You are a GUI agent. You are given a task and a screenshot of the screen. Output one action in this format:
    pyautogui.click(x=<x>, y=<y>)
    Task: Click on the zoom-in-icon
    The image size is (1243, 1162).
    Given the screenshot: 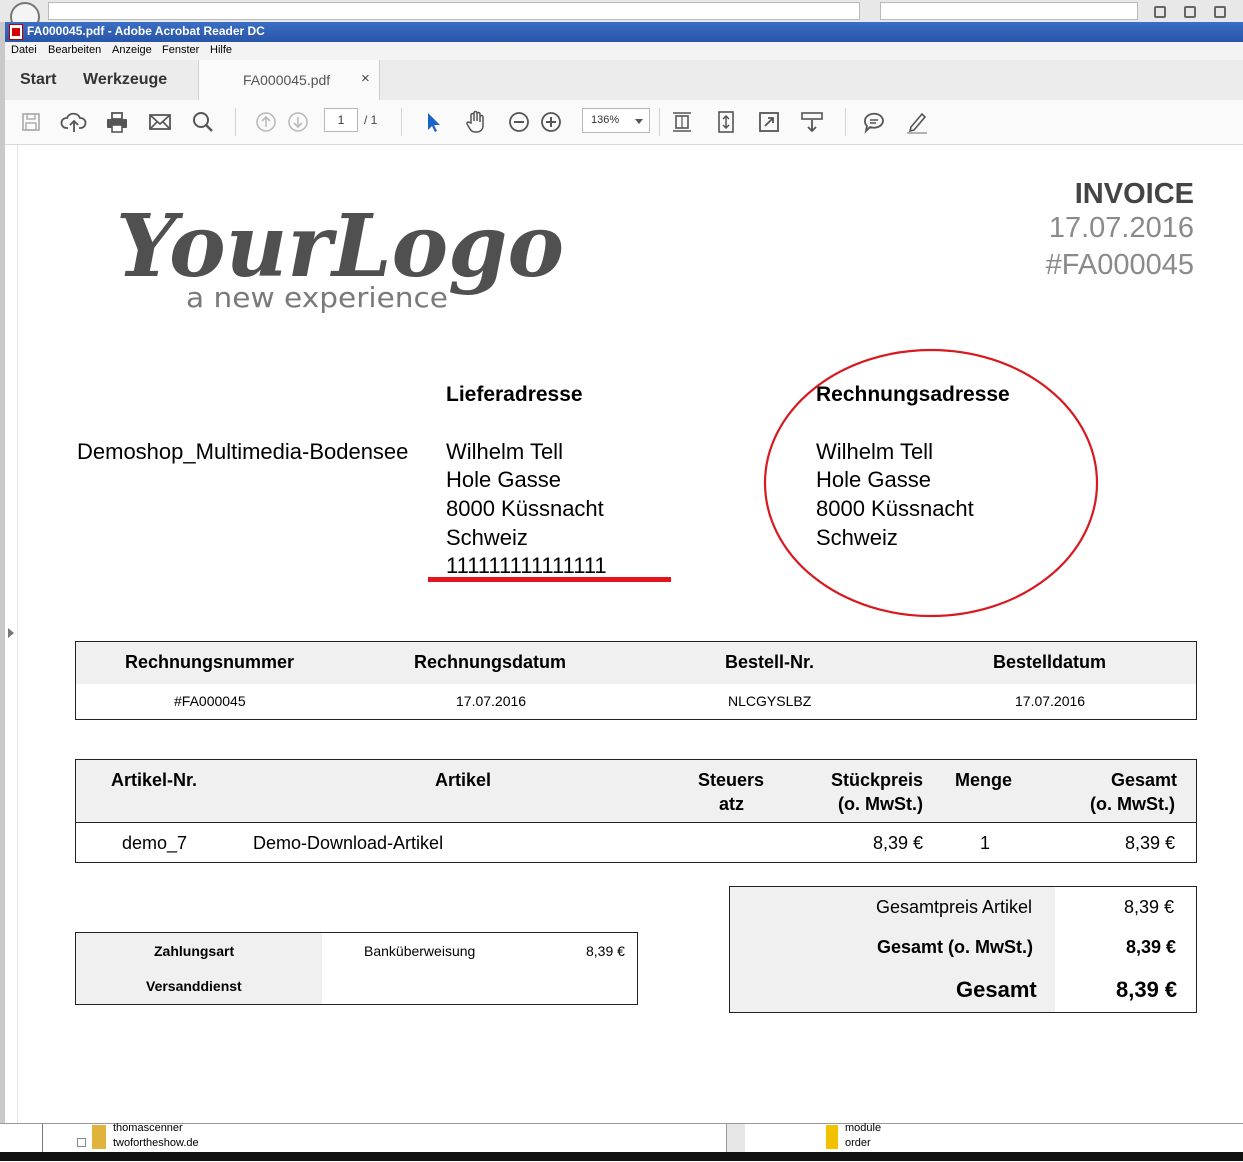 What is the action you would take?
    pyautogui.click(x=551, y=122)
    